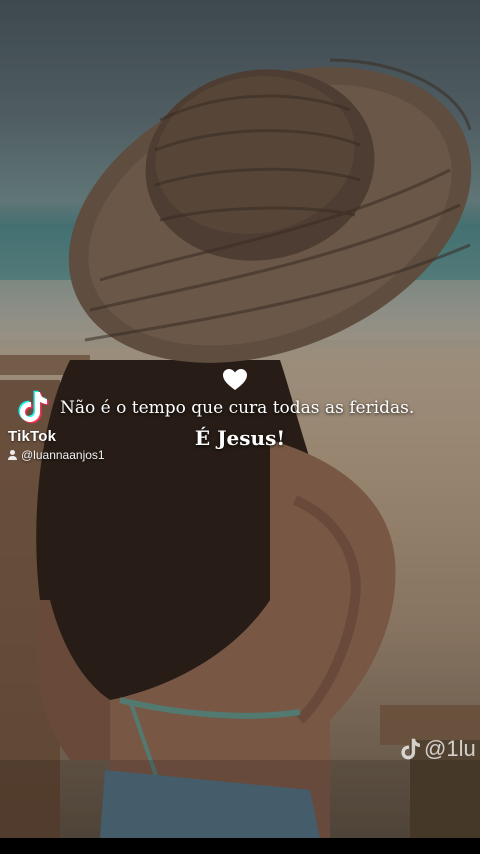 The height and width of the screenshot is (854, 480). I want to click on watermark-text: @1lu, so click(450, 748).